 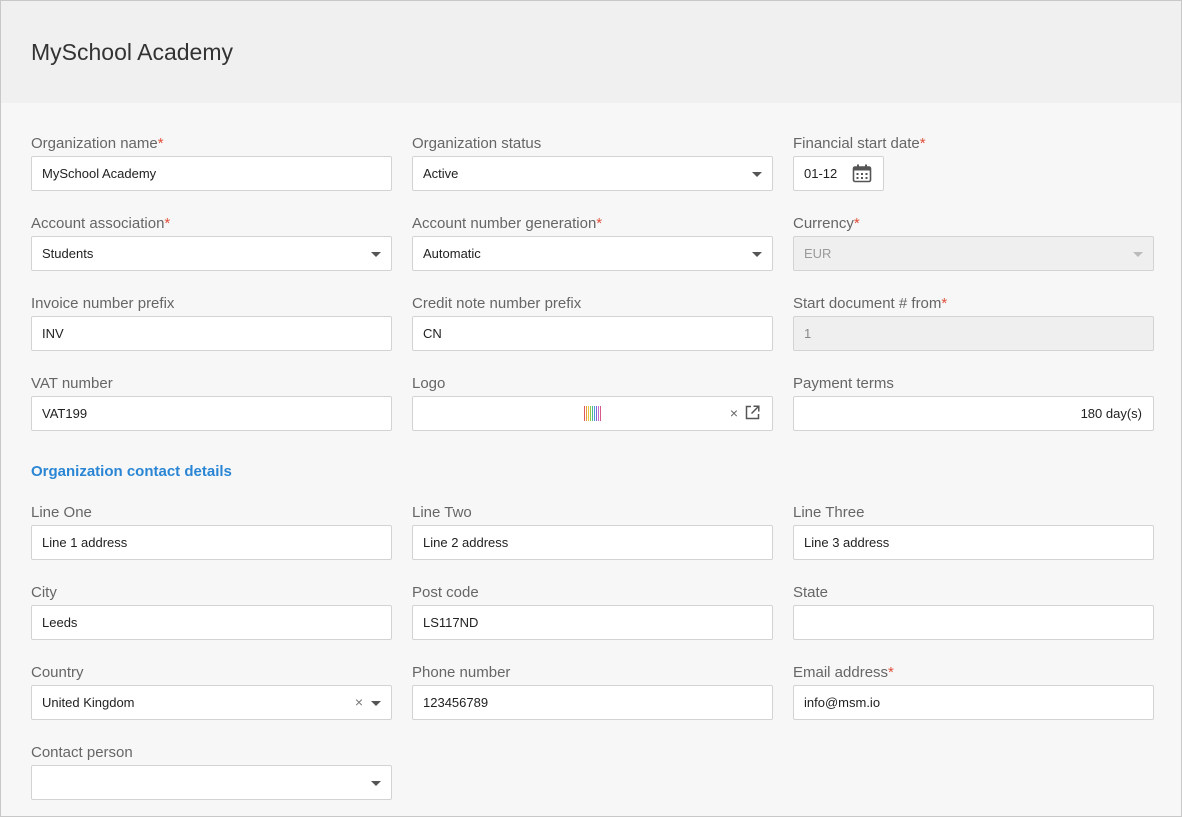 I want to click on account-association-label: Account association, so click(x=98, y=223).